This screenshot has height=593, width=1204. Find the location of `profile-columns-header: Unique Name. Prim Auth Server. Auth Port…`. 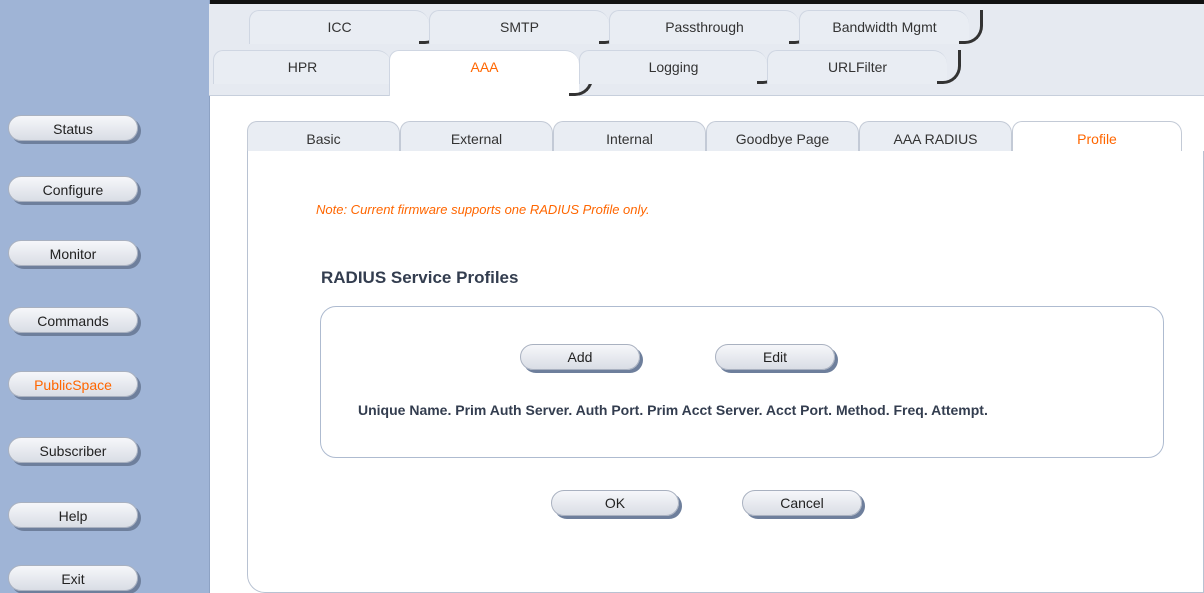

profile-columns-header: Unique Name. Prim Auth Server. Auth Port… is located at coordinates (673, 410).